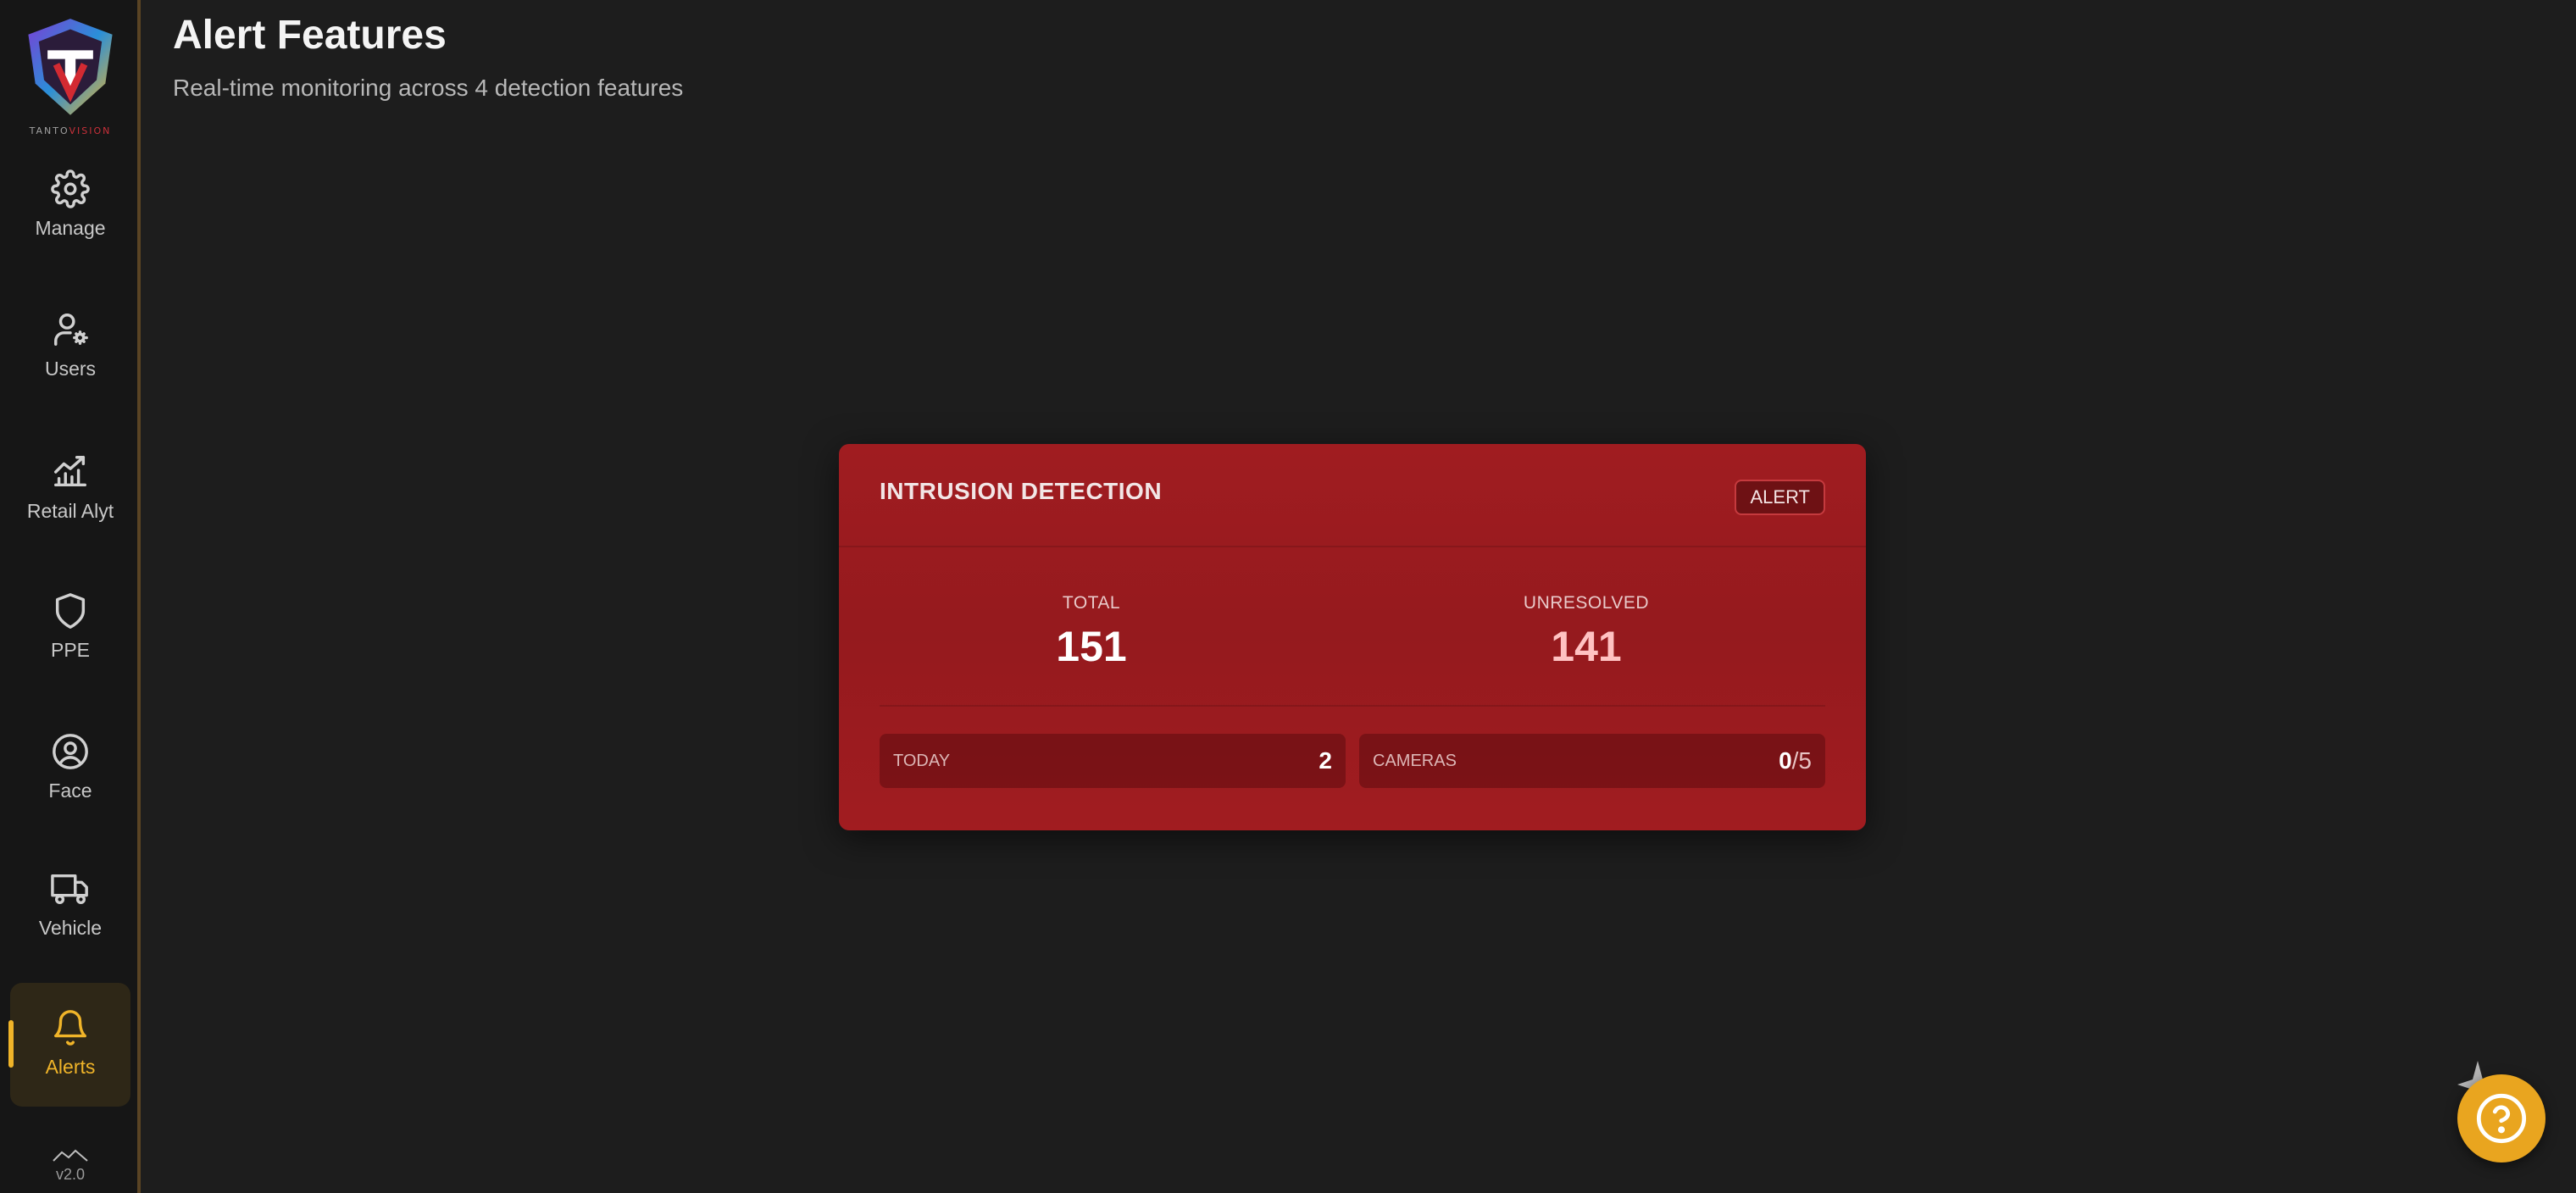  I want to click on gear-icon, so click(70, 188).